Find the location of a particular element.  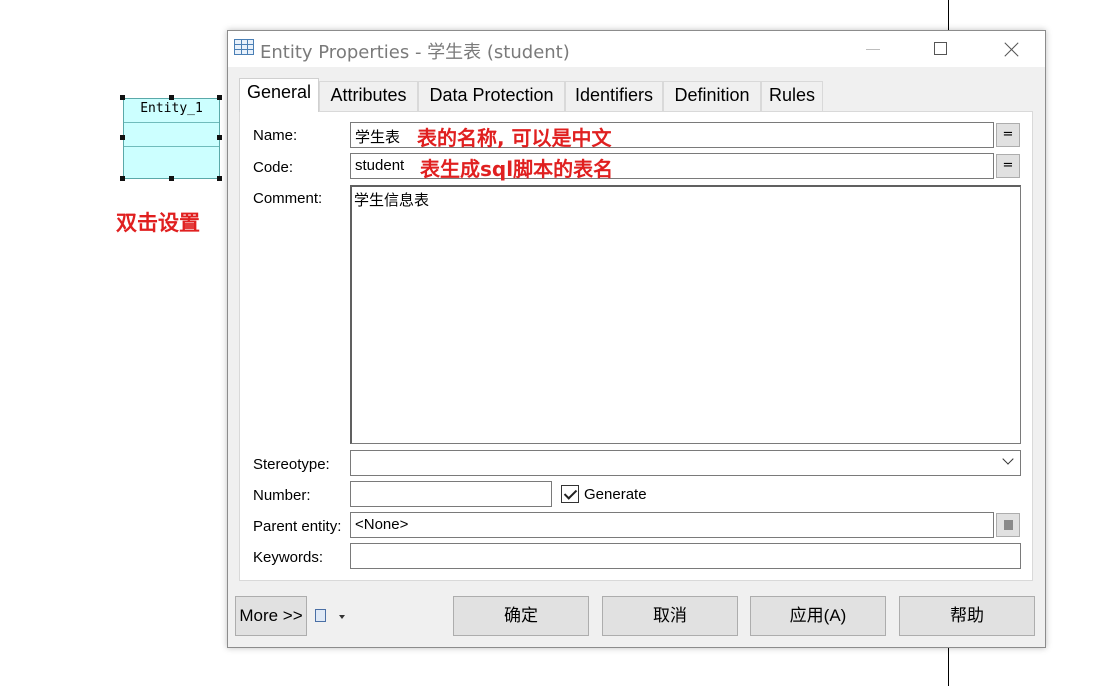

tab-attributes: Attributes is located at coordinates (368, 96).